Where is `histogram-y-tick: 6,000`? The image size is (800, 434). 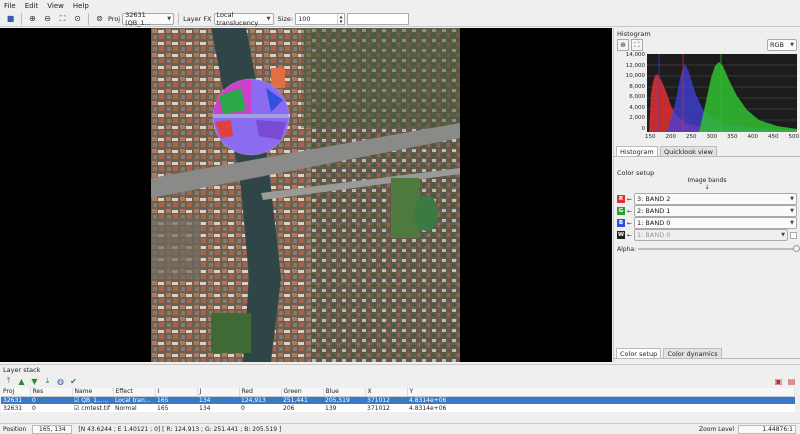 histogram-y-tick: 6,000 is located at coordinates (637, 97).